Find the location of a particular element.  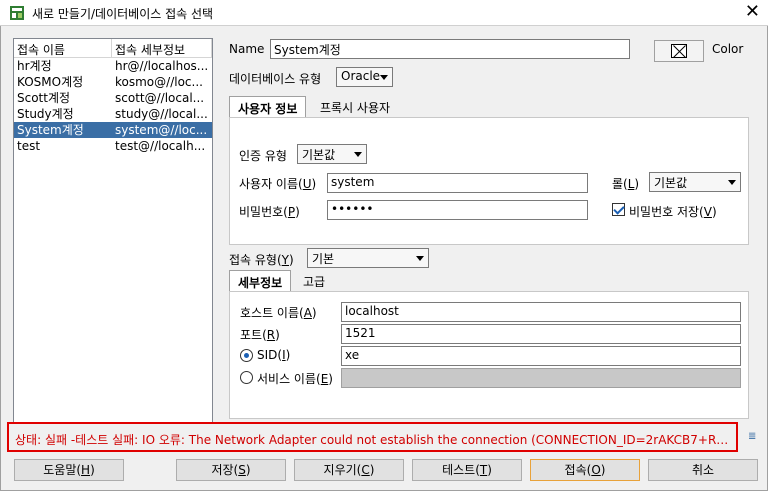

username-label: 사용자 이름(U) is located at coordinates (278, 184).